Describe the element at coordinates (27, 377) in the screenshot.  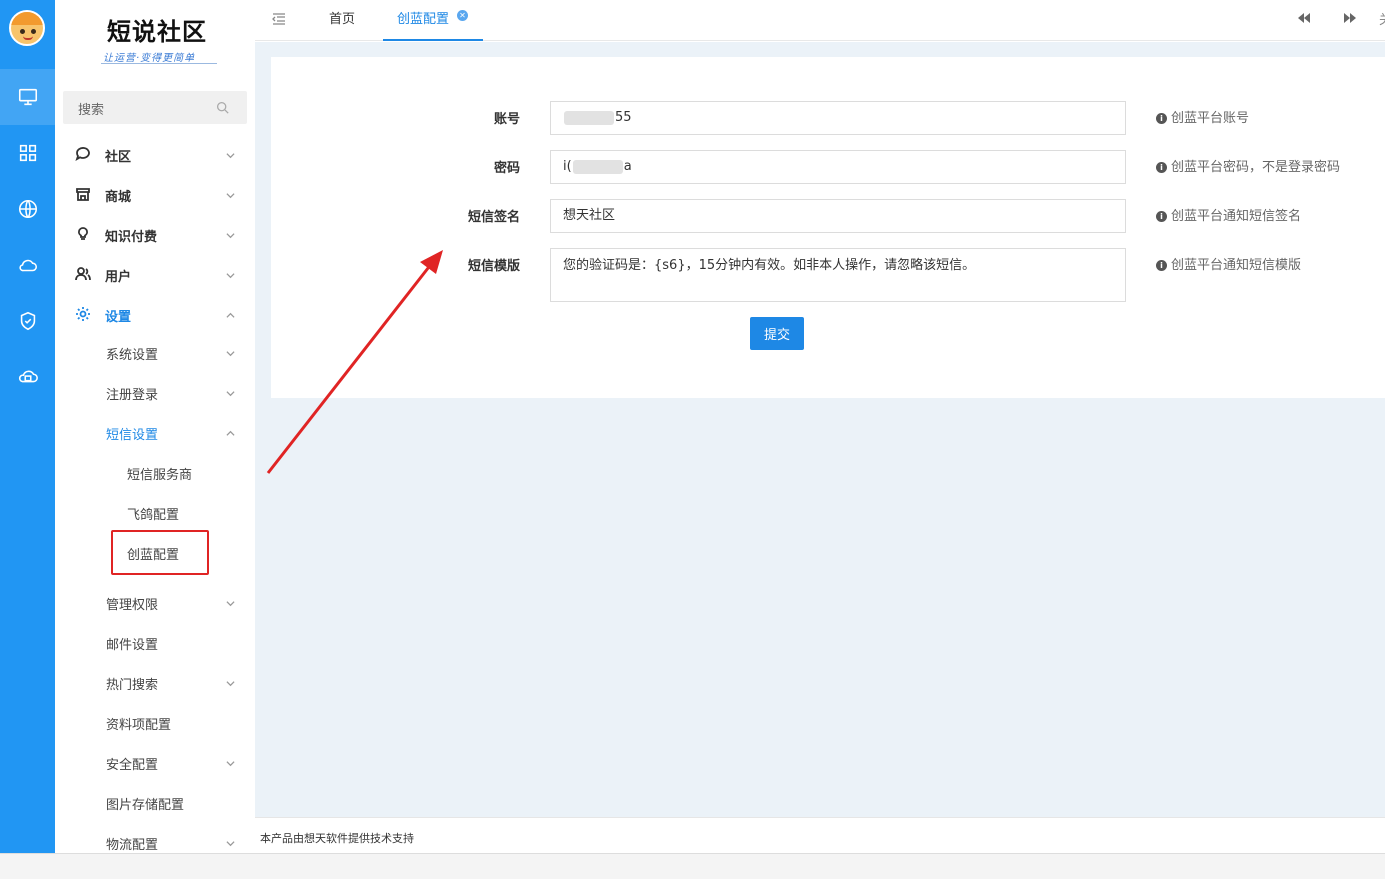
I see `cloud-storage-icon` at that location.